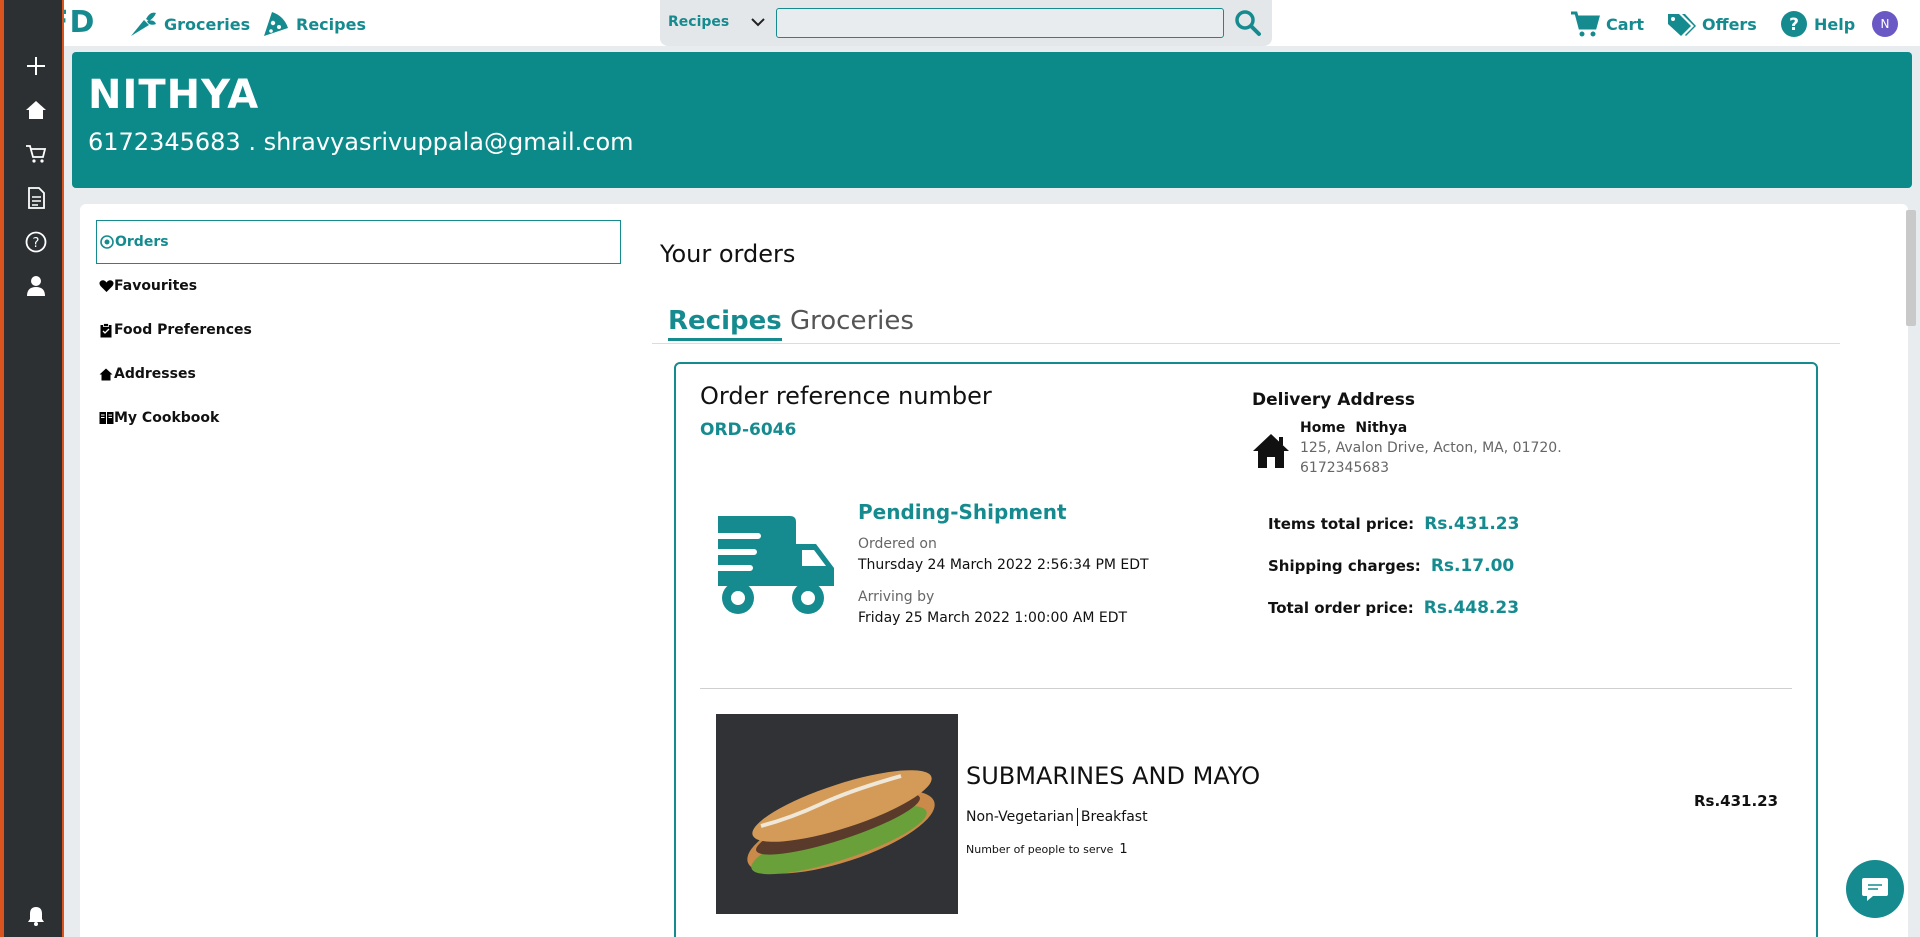 The width and height of the screenshot is (1920, 937). What do you see at coordinates (358, 418) in the screenshot?
I see `menu-item-my-cookbook: My Cookbook` at bounding box center [358, 418].